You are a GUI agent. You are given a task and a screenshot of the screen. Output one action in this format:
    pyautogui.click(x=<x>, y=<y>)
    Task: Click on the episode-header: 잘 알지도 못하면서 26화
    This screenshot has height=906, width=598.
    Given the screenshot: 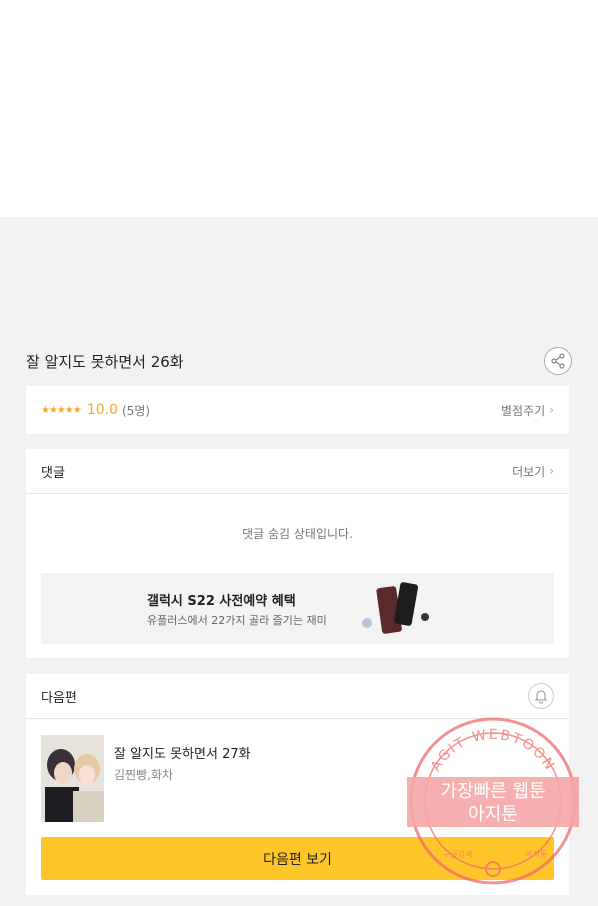 What is the action you would take?
    pyautogui.click(x=299, y=361)
    